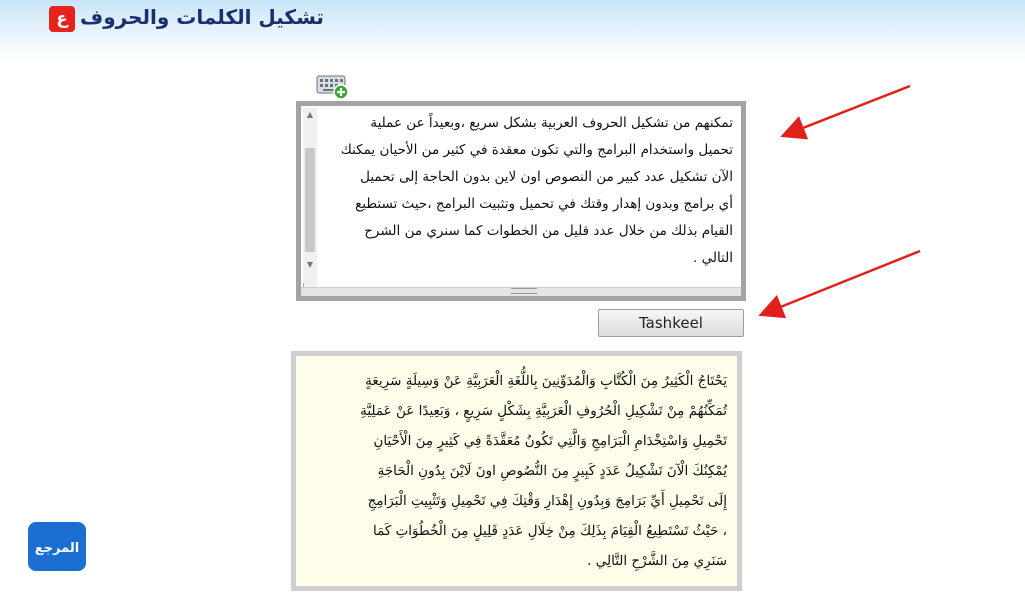 Image resolution: width=1025 pixels, height=603 pixels. What do you see at coordinates (310, 115) in the screenshot?
I see `scroll-up-icon: ▲` at bounding box center [310, 115].